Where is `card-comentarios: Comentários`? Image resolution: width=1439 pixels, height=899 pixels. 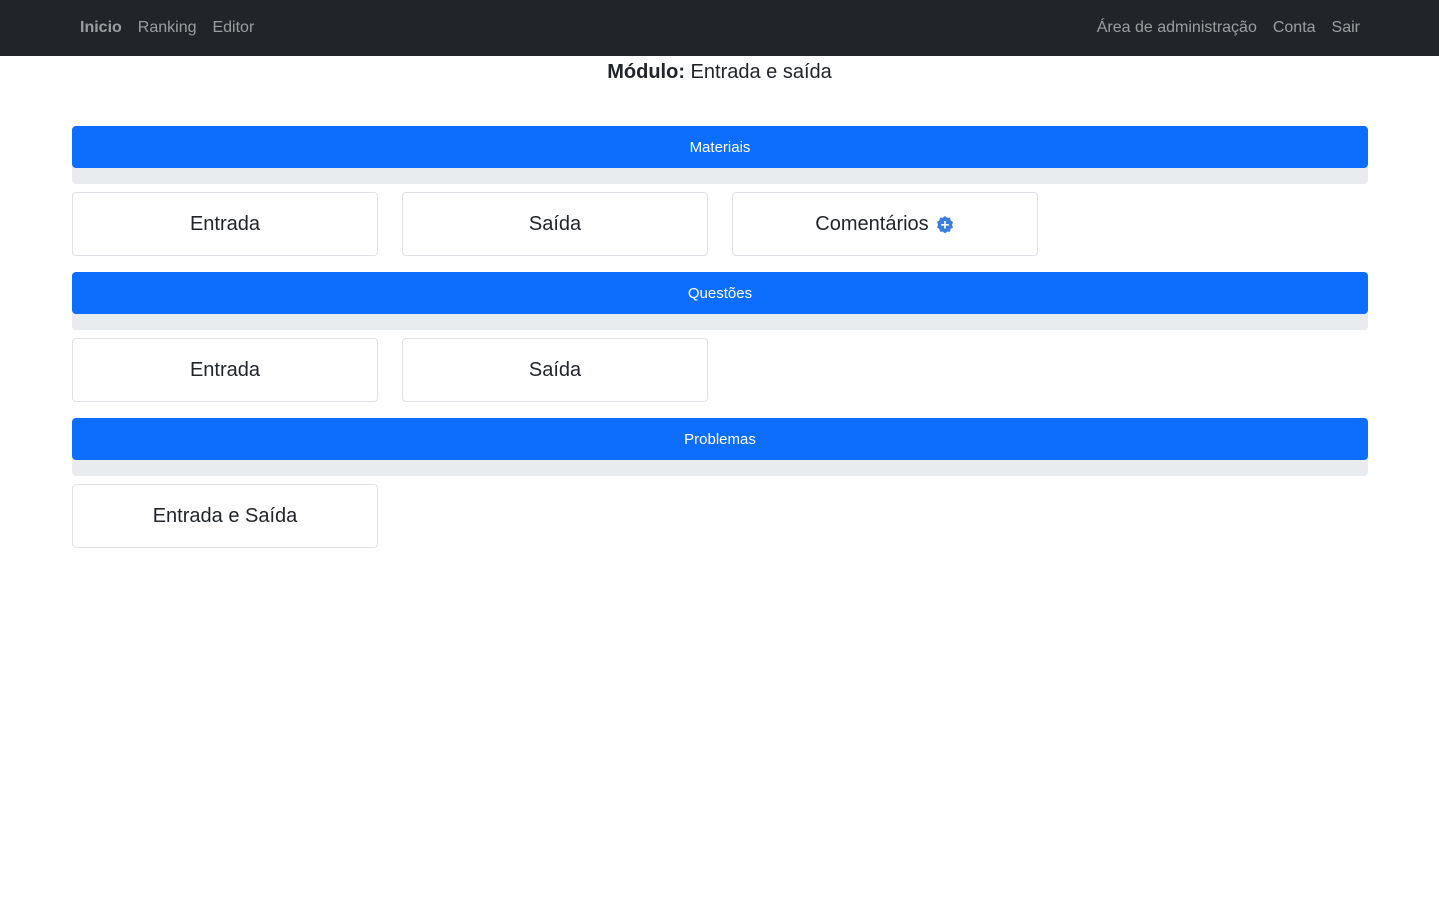
card-comentarios: Comentários is located at coordinates (885, 224).